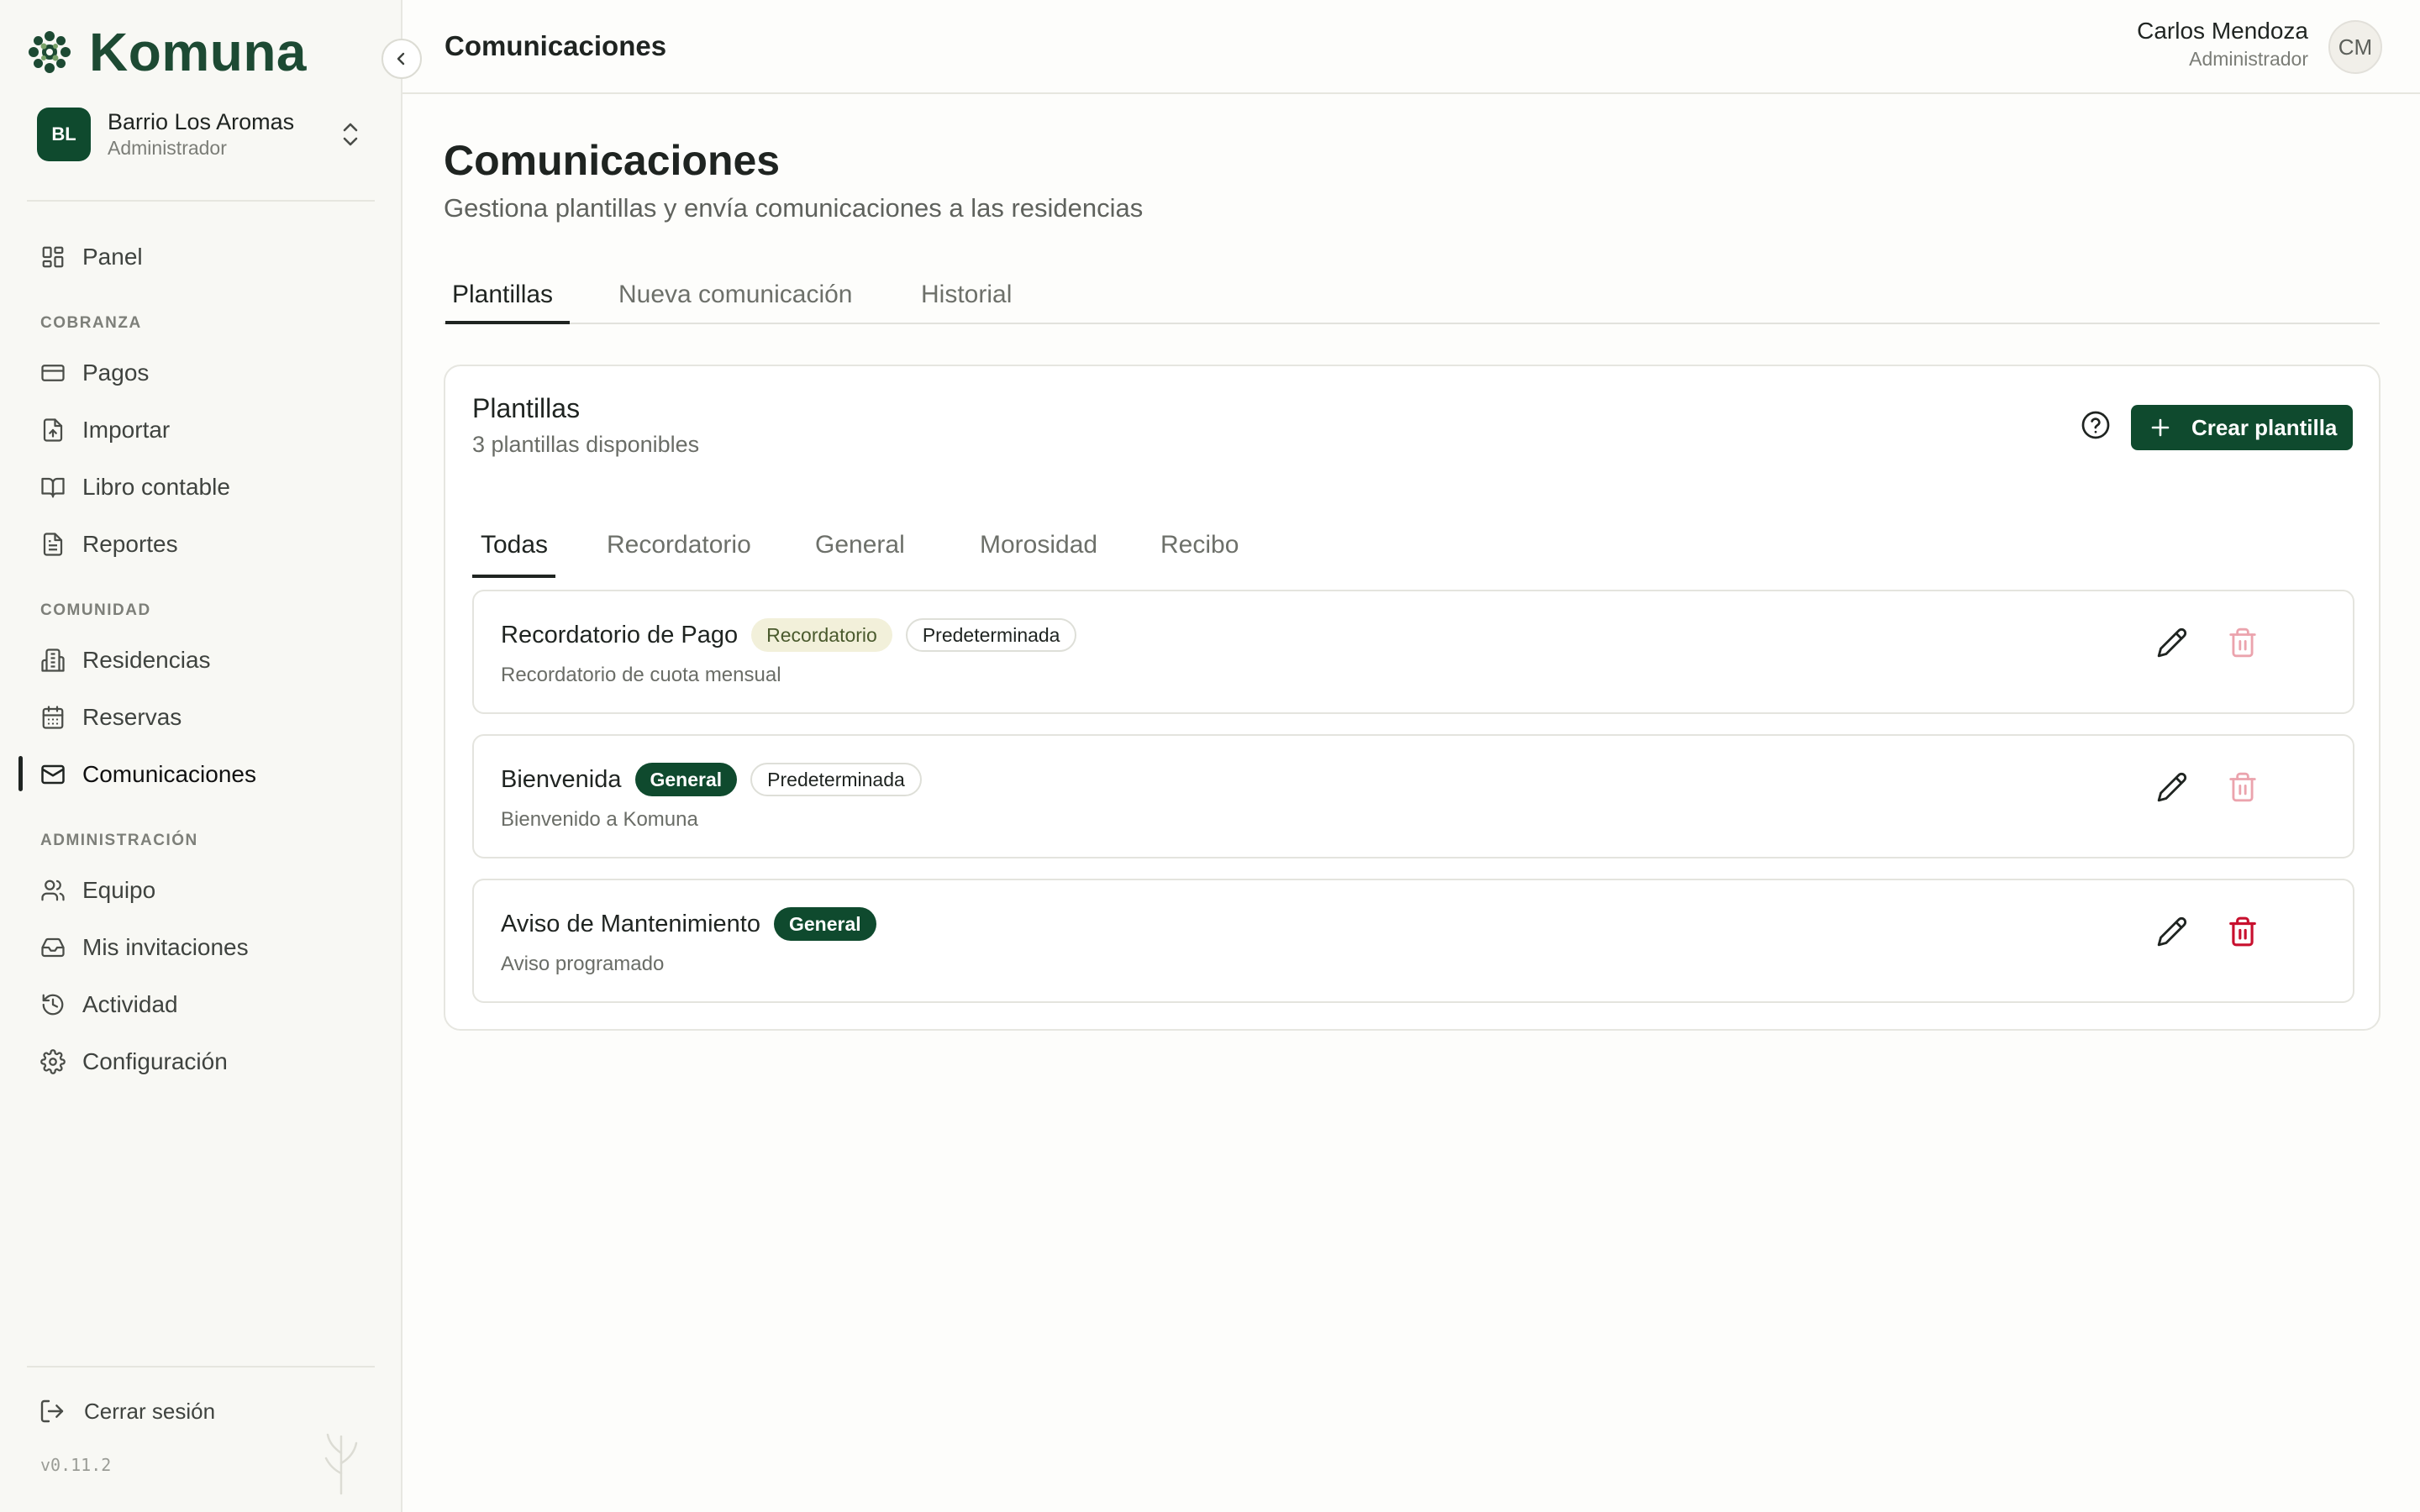  What do you see at coordinates (91, 323) in the screenshot?
I see `section-cobranza: COBRANZA` at bounding box center [91, 323].